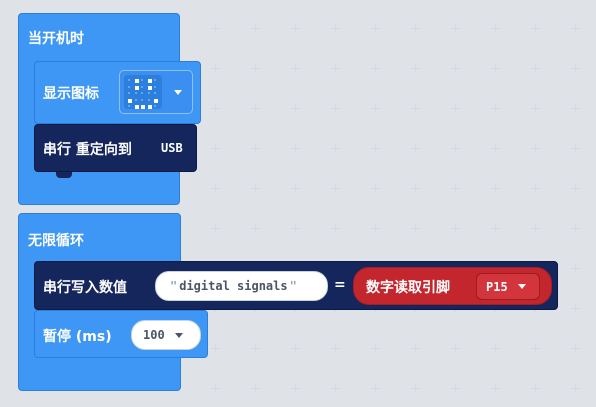 This screenshot has height=407, width=596. Describe the element at coordinates (233, 286) in the screenshot. I see `name-string-value: digital signals` at that location.